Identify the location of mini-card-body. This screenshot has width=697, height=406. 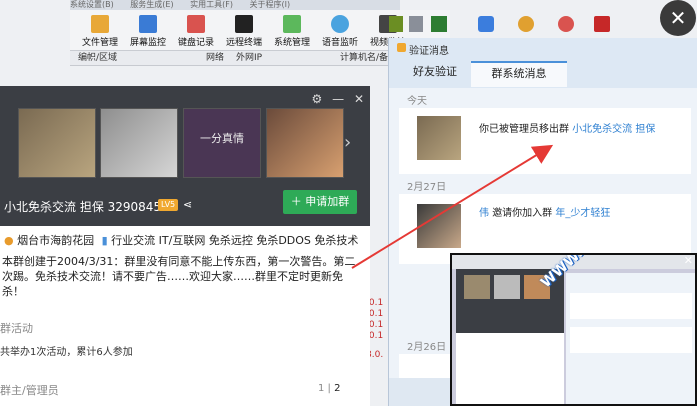
(510, 368).